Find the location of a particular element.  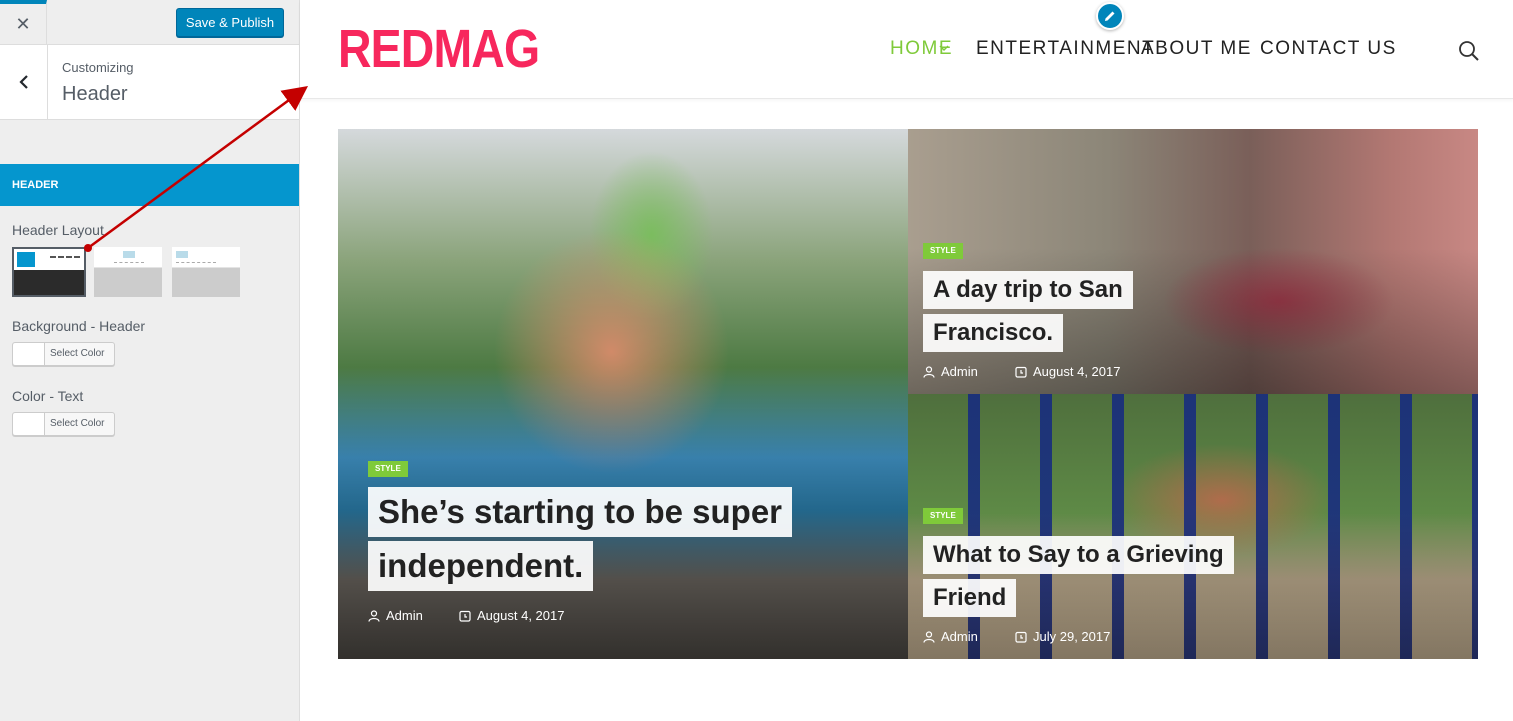

back-icon is located at coordinates (24, 82).